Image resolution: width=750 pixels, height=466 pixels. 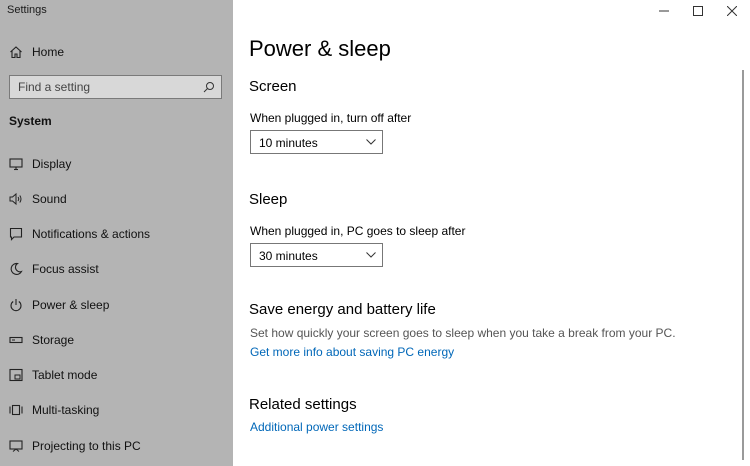 What do you see at coordinates (743, 265) in the screenshot?
I see `scrollbar` at bounding box center [743, 265].